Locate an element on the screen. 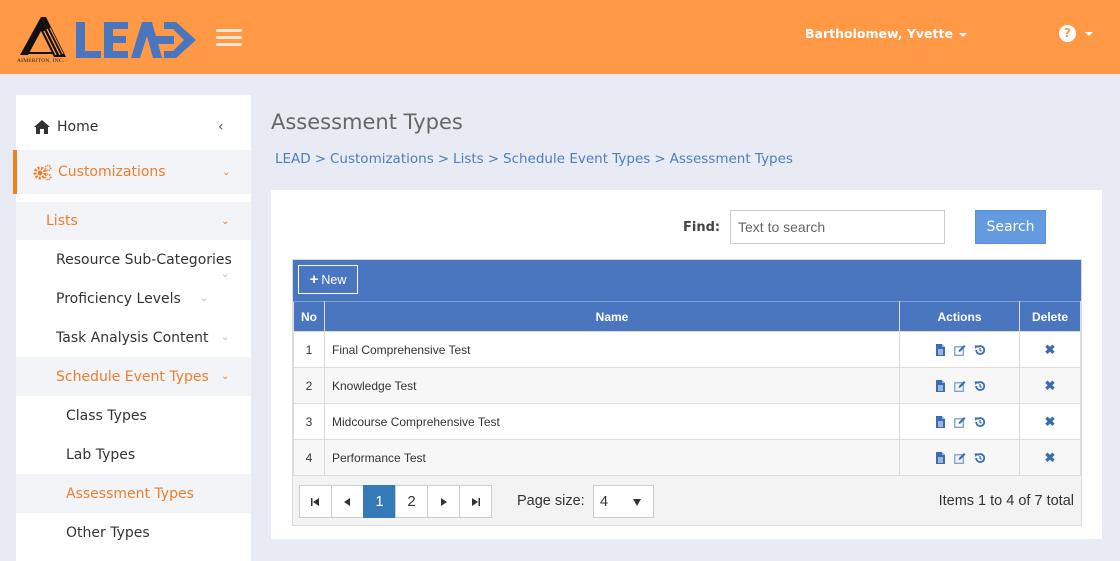 This screenshot has height=561, width=1120. sidebar-item-task-analysis-content: Task Analysis Content ⌄ is located at coordinates (133, 337).